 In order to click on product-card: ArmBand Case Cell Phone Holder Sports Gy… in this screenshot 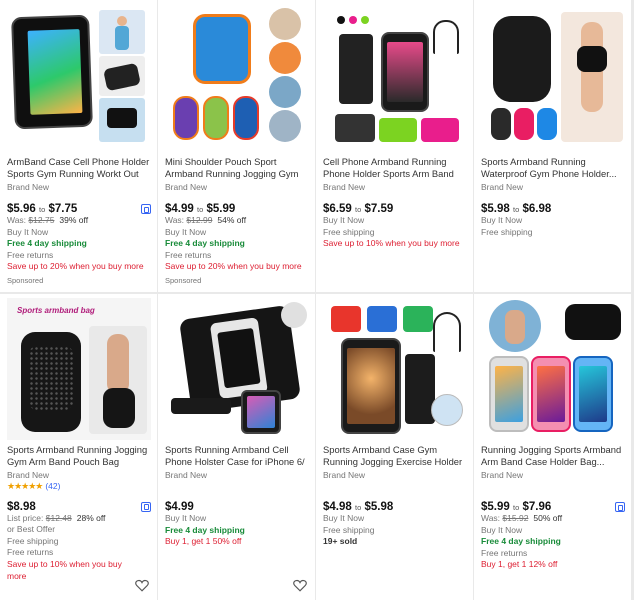, I will do `click(78, 146)`.